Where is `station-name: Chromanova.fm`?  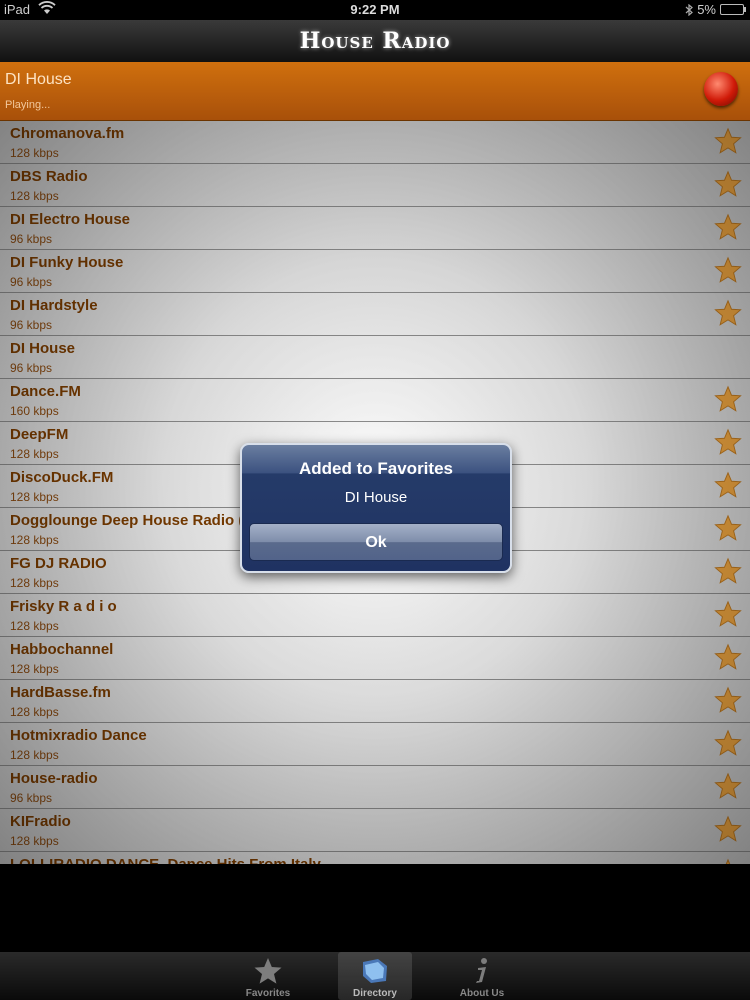
station-name: Chromanova.fm is located at coordinates (67, 133).